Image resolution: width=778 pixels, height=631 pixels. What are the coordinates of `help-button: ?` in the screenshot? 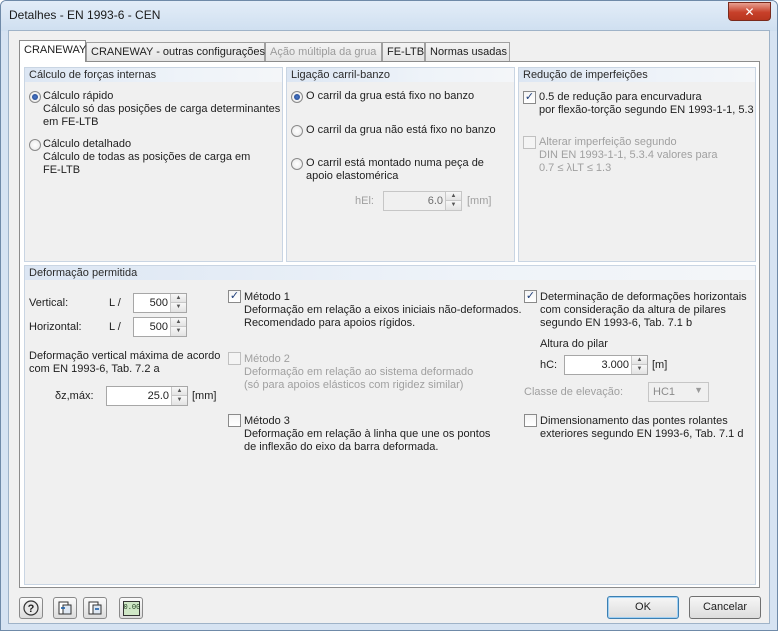 It's located at (31, 608).